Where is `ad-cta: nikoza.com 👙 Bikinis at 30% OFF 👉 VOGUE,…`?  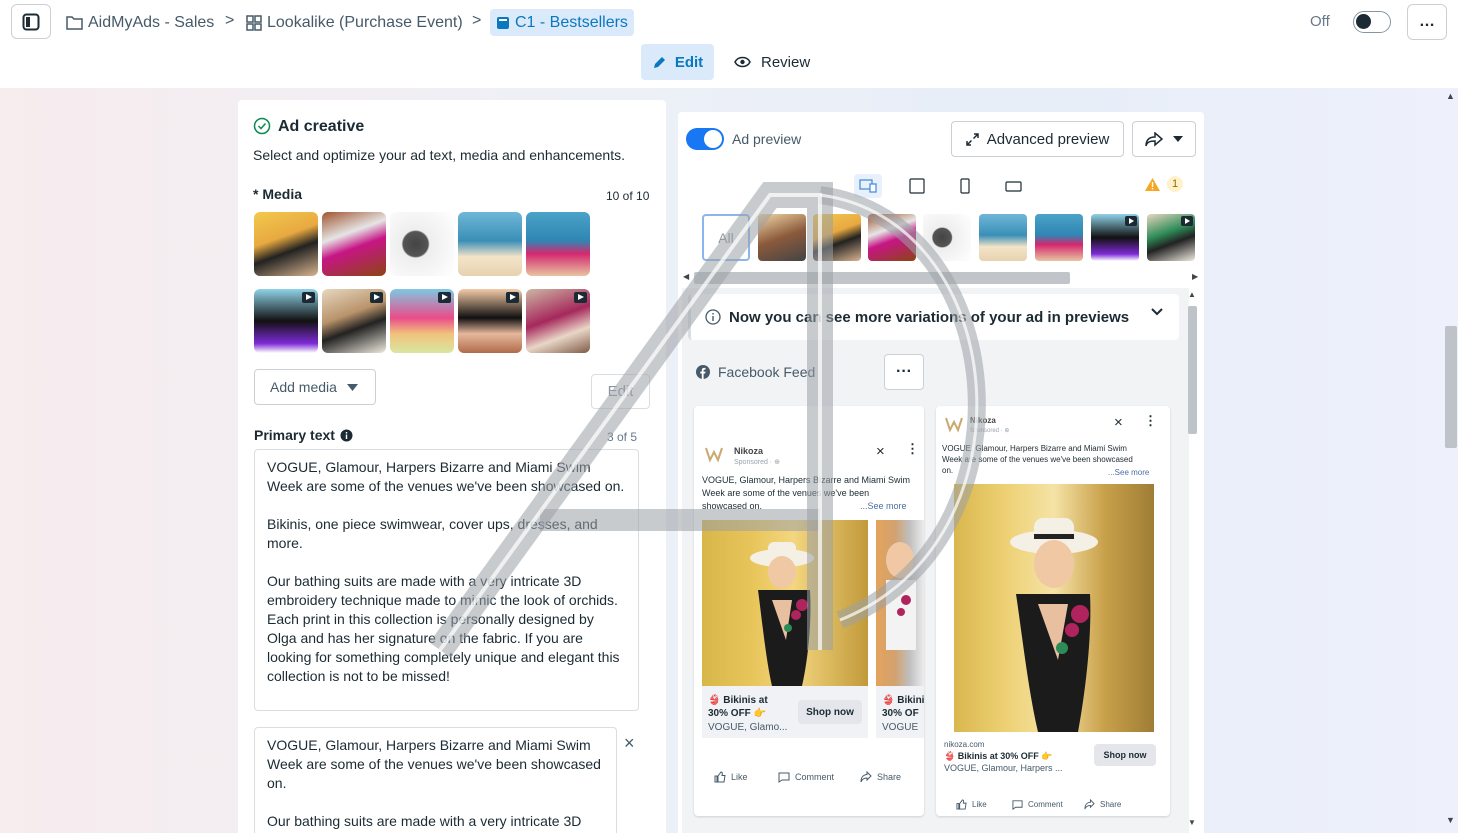 ad-cta: nikoza.com 👙 Bikinis at 30% OFF 👉 VOGUE,… is located at coordinates (1053, 756).